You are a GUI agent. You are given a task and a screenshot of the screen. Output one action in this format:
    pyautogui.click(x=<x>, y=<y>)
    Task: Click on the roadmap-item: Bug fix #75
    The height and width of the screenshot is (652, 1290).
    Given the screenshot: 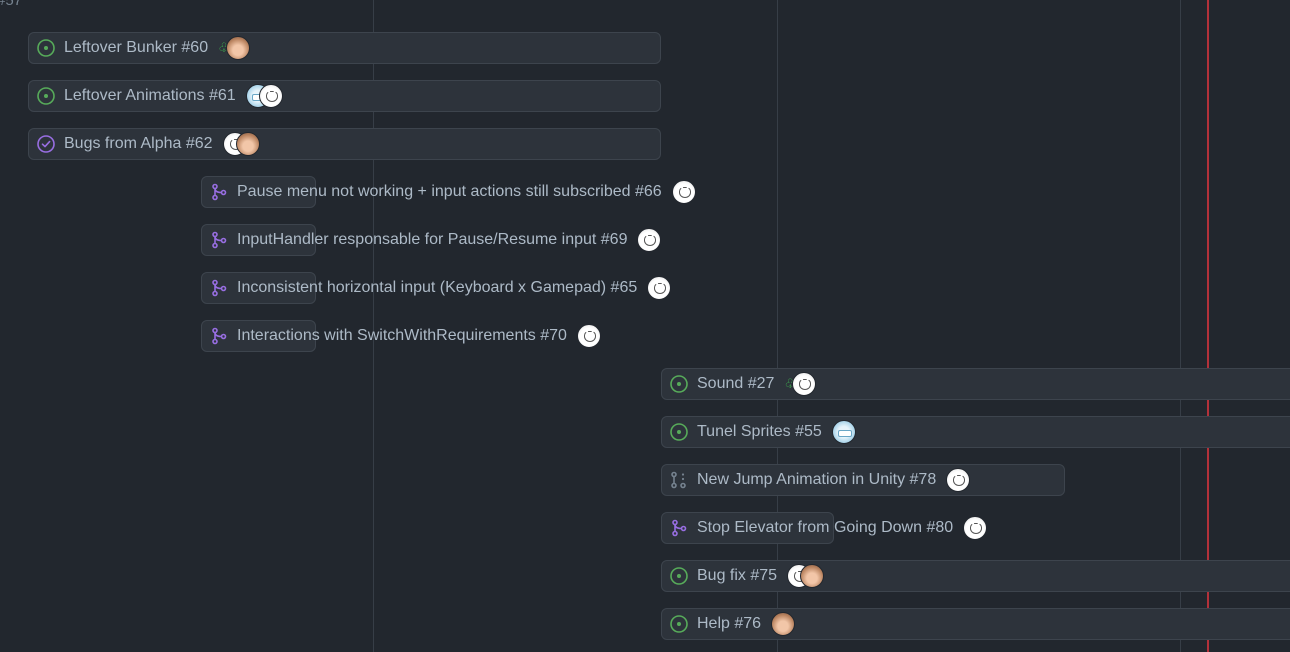 What is the action you would take?
    pyautogui.click(x=743, y=576)
    